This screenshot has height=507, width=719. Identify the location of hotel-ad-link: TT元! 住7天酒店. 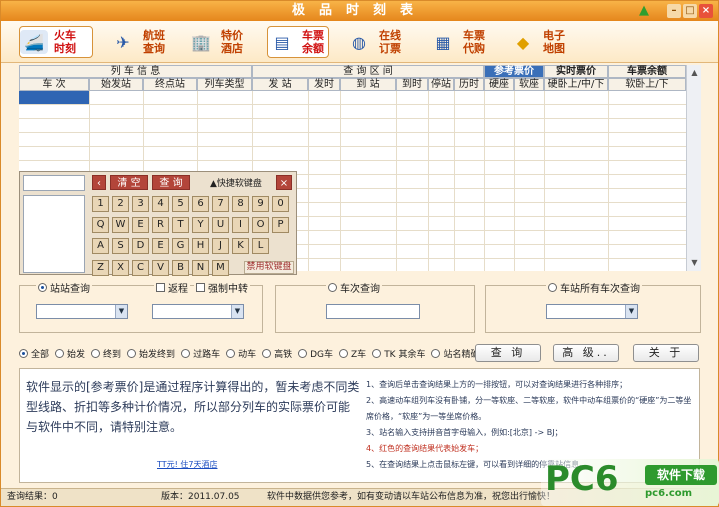
(187, 464).